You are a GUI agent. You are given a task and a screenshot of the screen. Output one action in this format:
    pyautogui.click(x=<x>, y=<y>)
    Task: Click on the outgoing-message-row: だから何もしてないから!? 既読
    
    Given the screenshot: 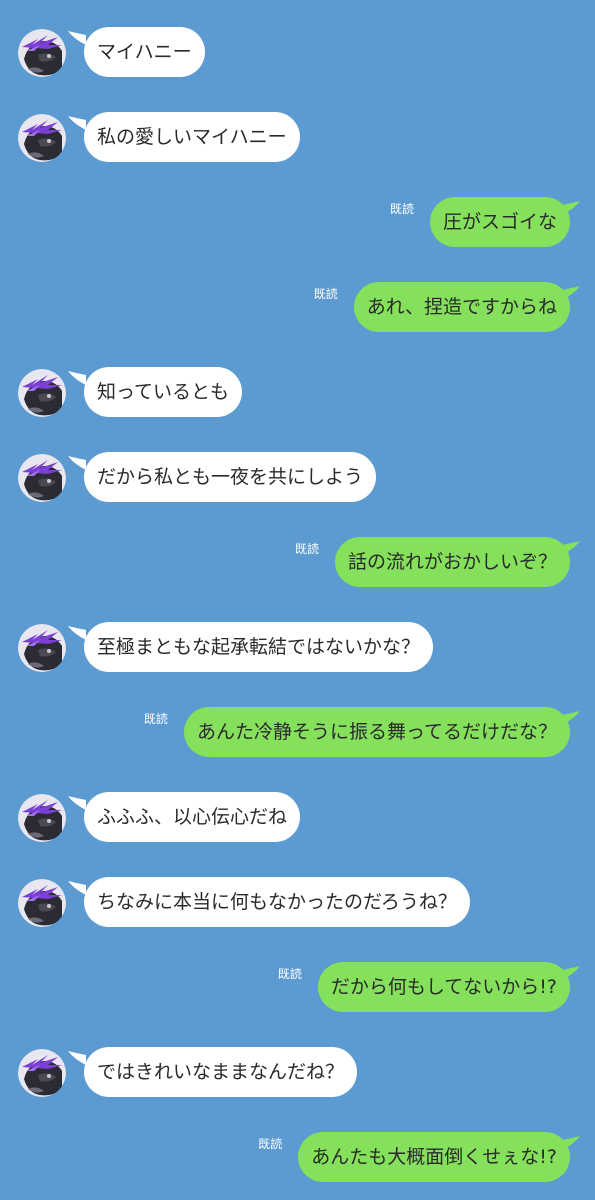 What is the action you would take?
    pyautogui.click(x=297, y=988)
    